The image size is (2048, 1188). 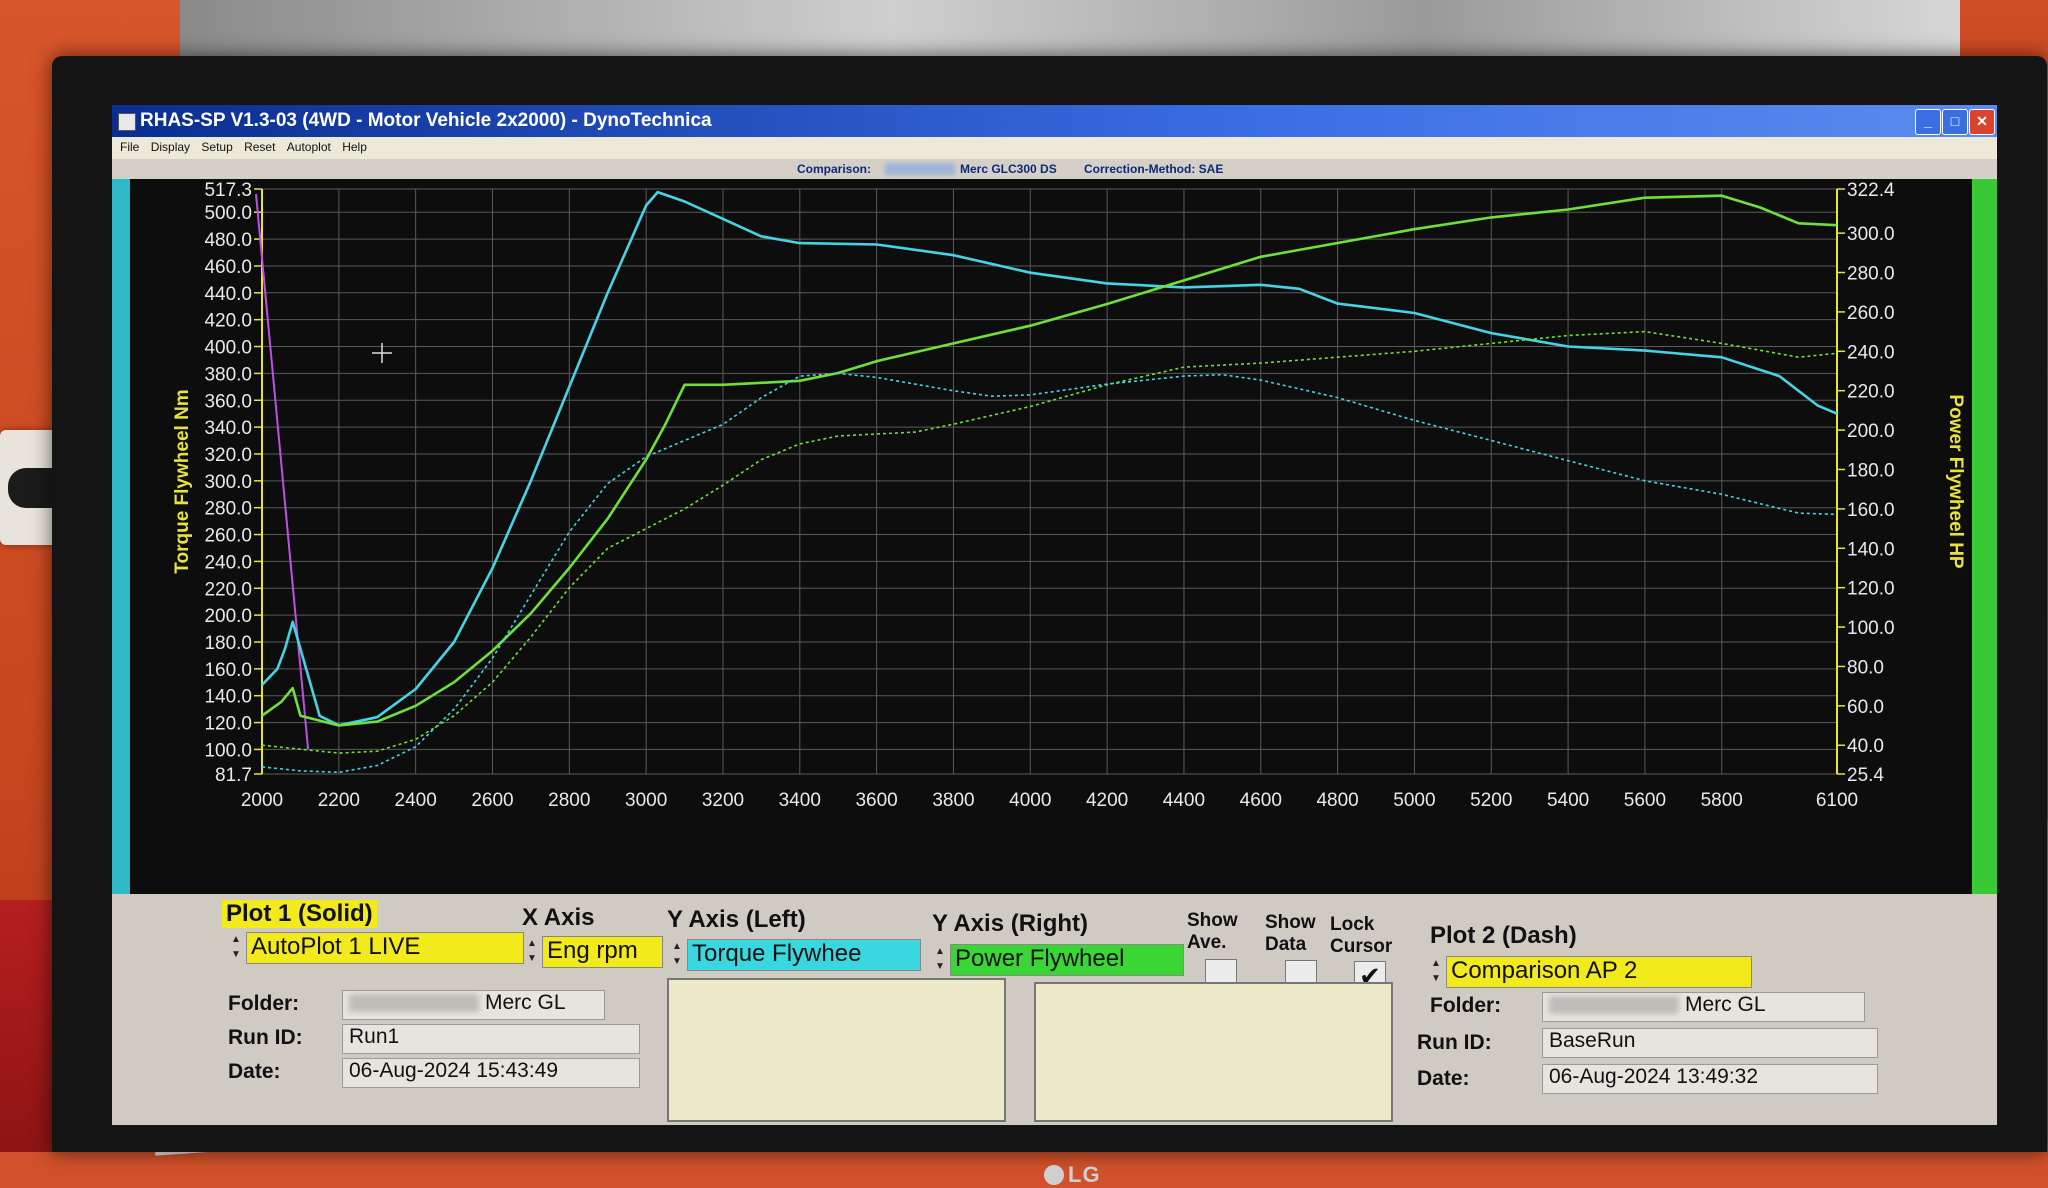 I want to click on plot1-header: Plot 1 (Solid), so click(x=299, y=914).